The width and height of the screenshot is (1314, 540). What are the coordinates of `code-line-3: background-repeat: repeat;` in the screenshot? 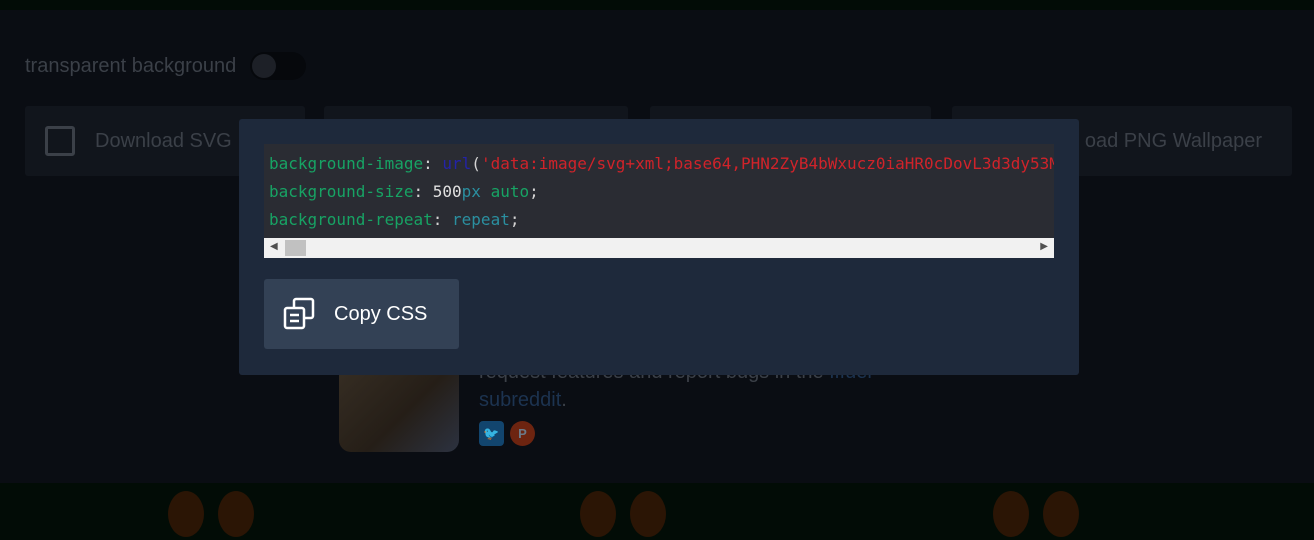 It's located at (394, 219).